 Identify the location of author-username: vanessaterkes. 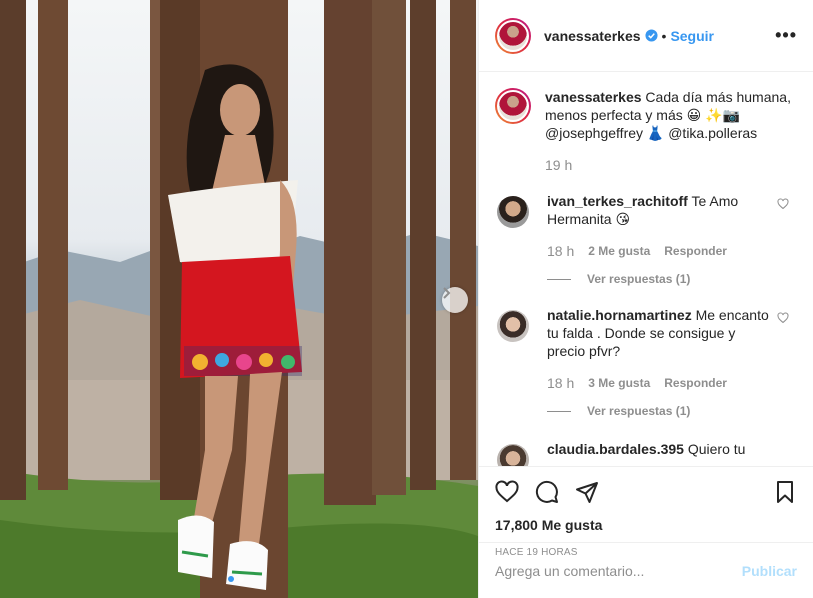
(592, 36).